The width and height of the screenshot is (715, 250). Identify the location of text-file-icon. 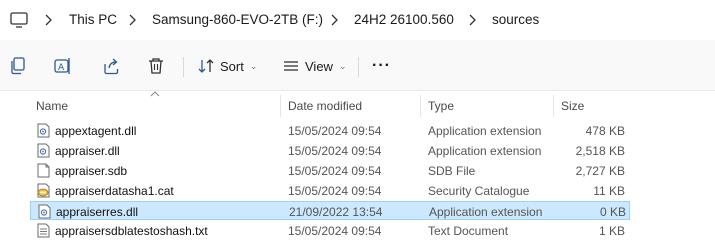
(43, 230).